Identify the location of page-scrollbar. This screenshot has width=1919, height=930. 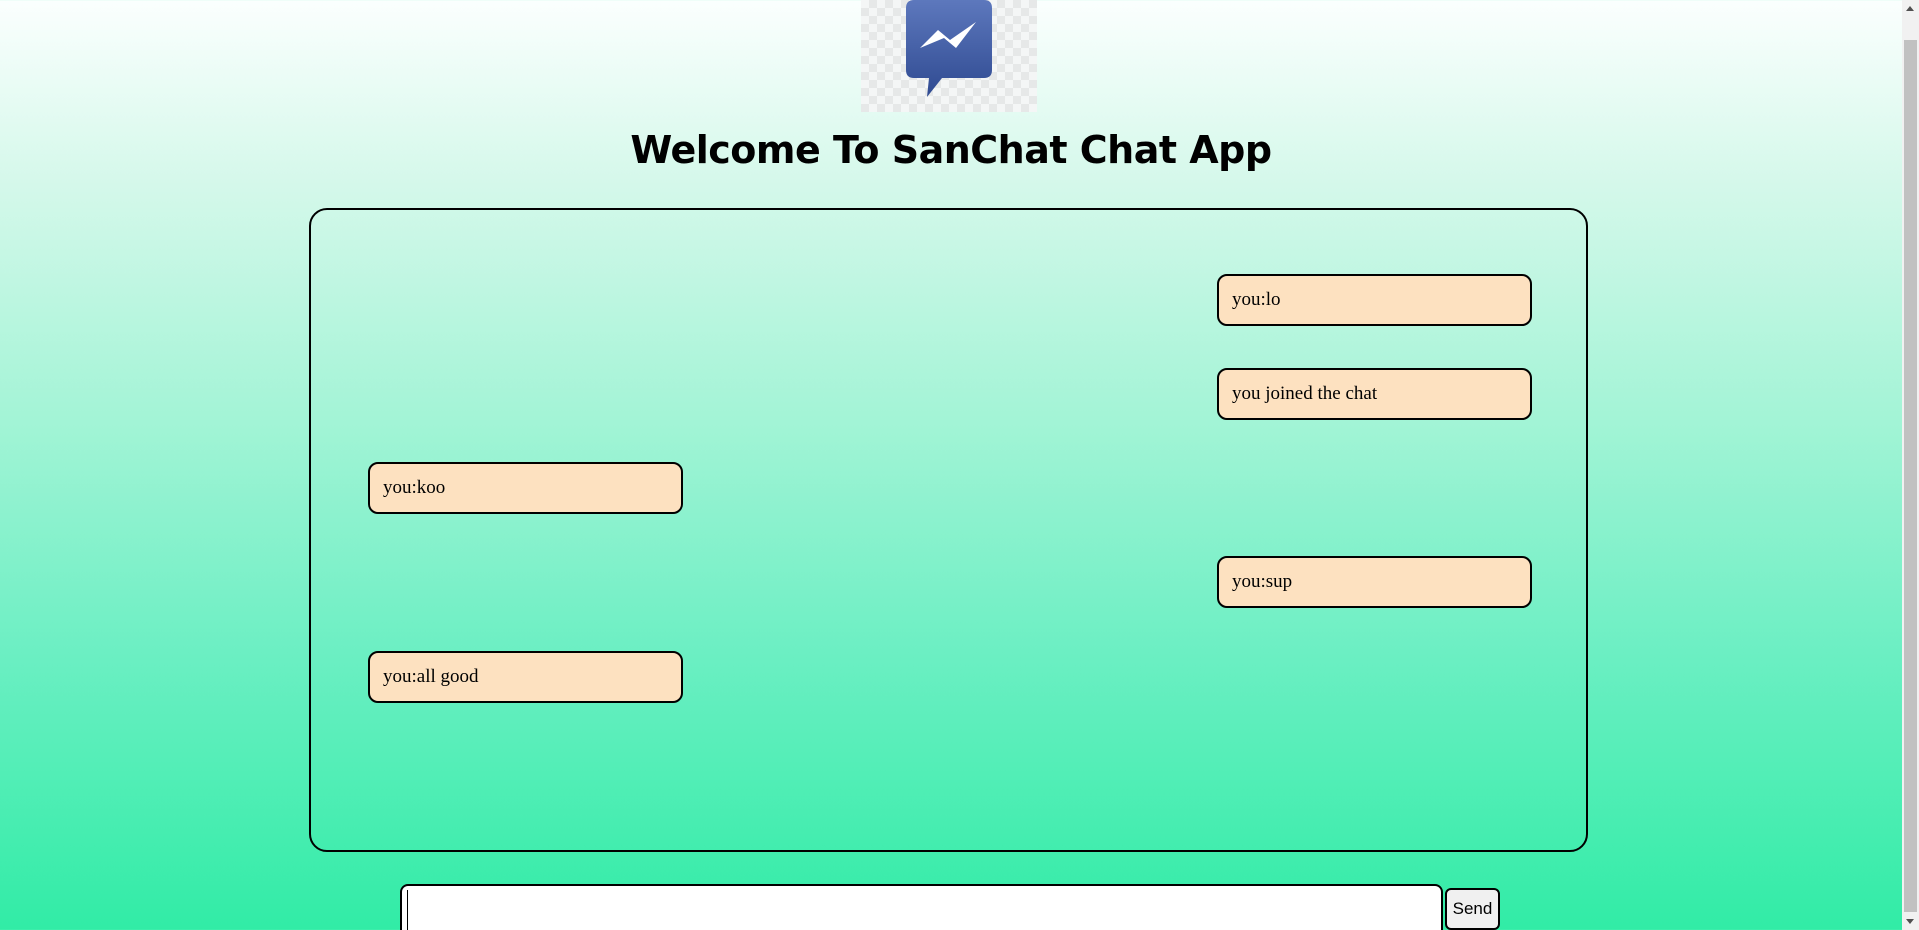
(1910, 465).